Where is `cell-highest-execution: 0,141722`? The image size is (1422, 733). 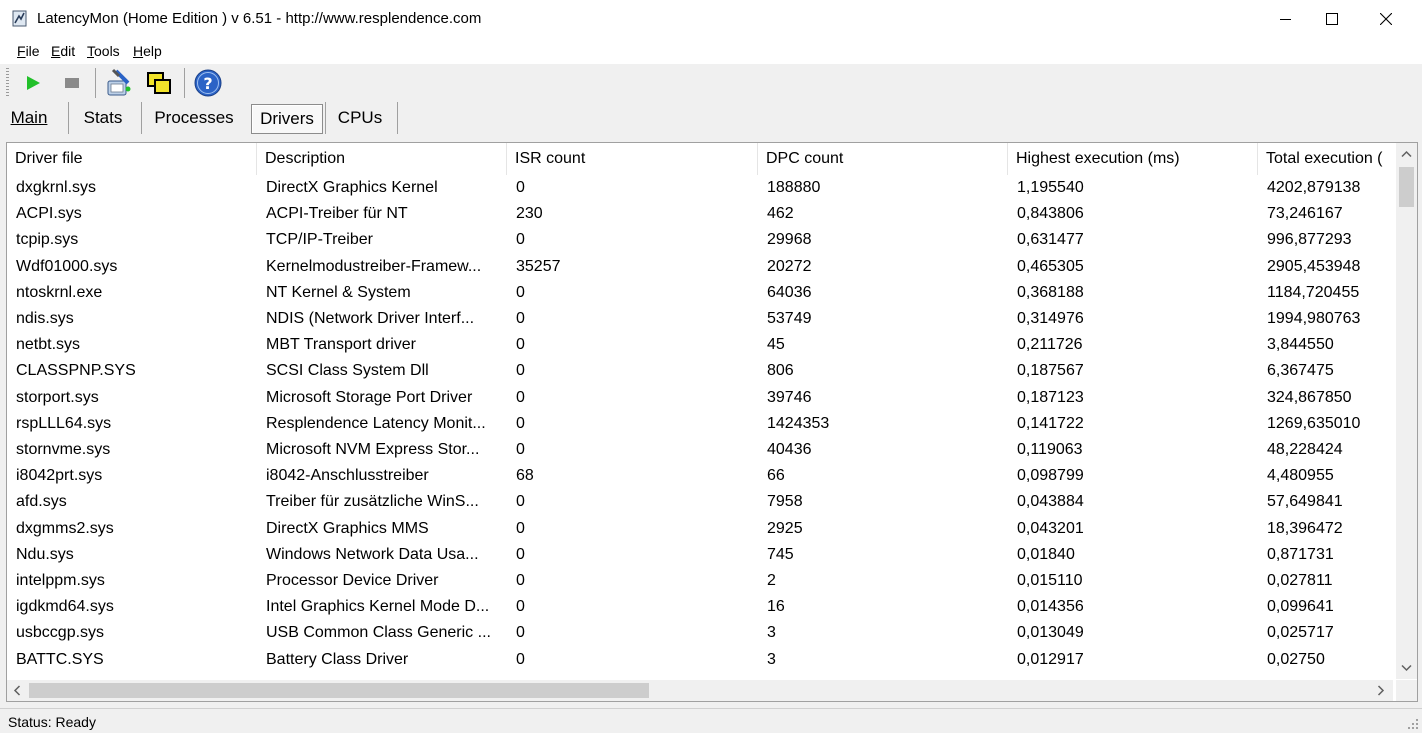
cell-highest-execution: 0,141722 is located at coordinates (1050, 423).